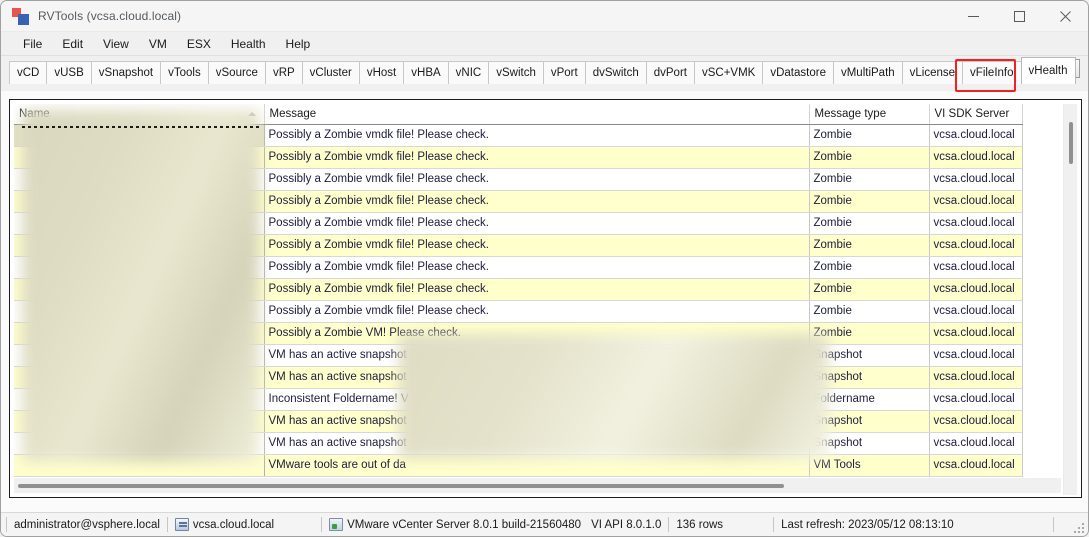 This screenshot has height=537, width=1089. Describe the element at coordinates (116, 44) in the screenshot. I see `menu-item-view: View` at that location.